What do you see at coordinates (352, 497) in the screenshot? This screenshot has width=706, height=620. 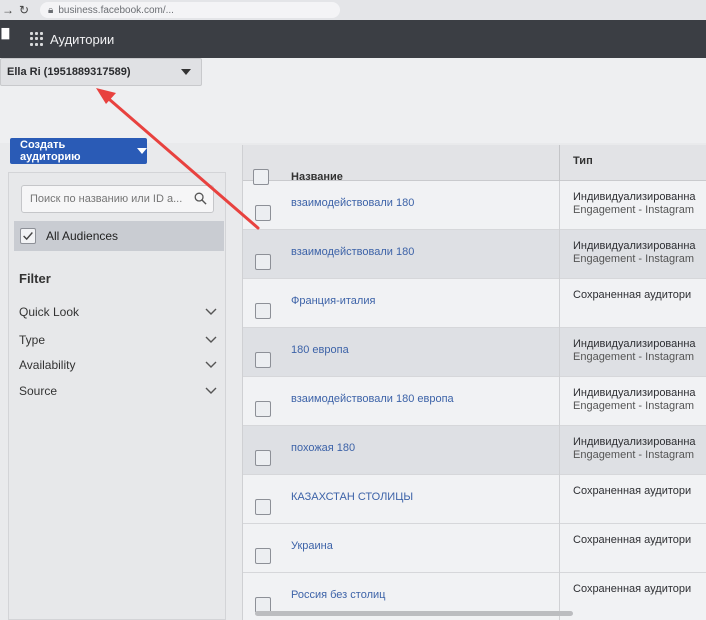 I see `audience-name-link: КАЗАХСТАН СТОЛИЦЫ` at bounding box center [352, 497].